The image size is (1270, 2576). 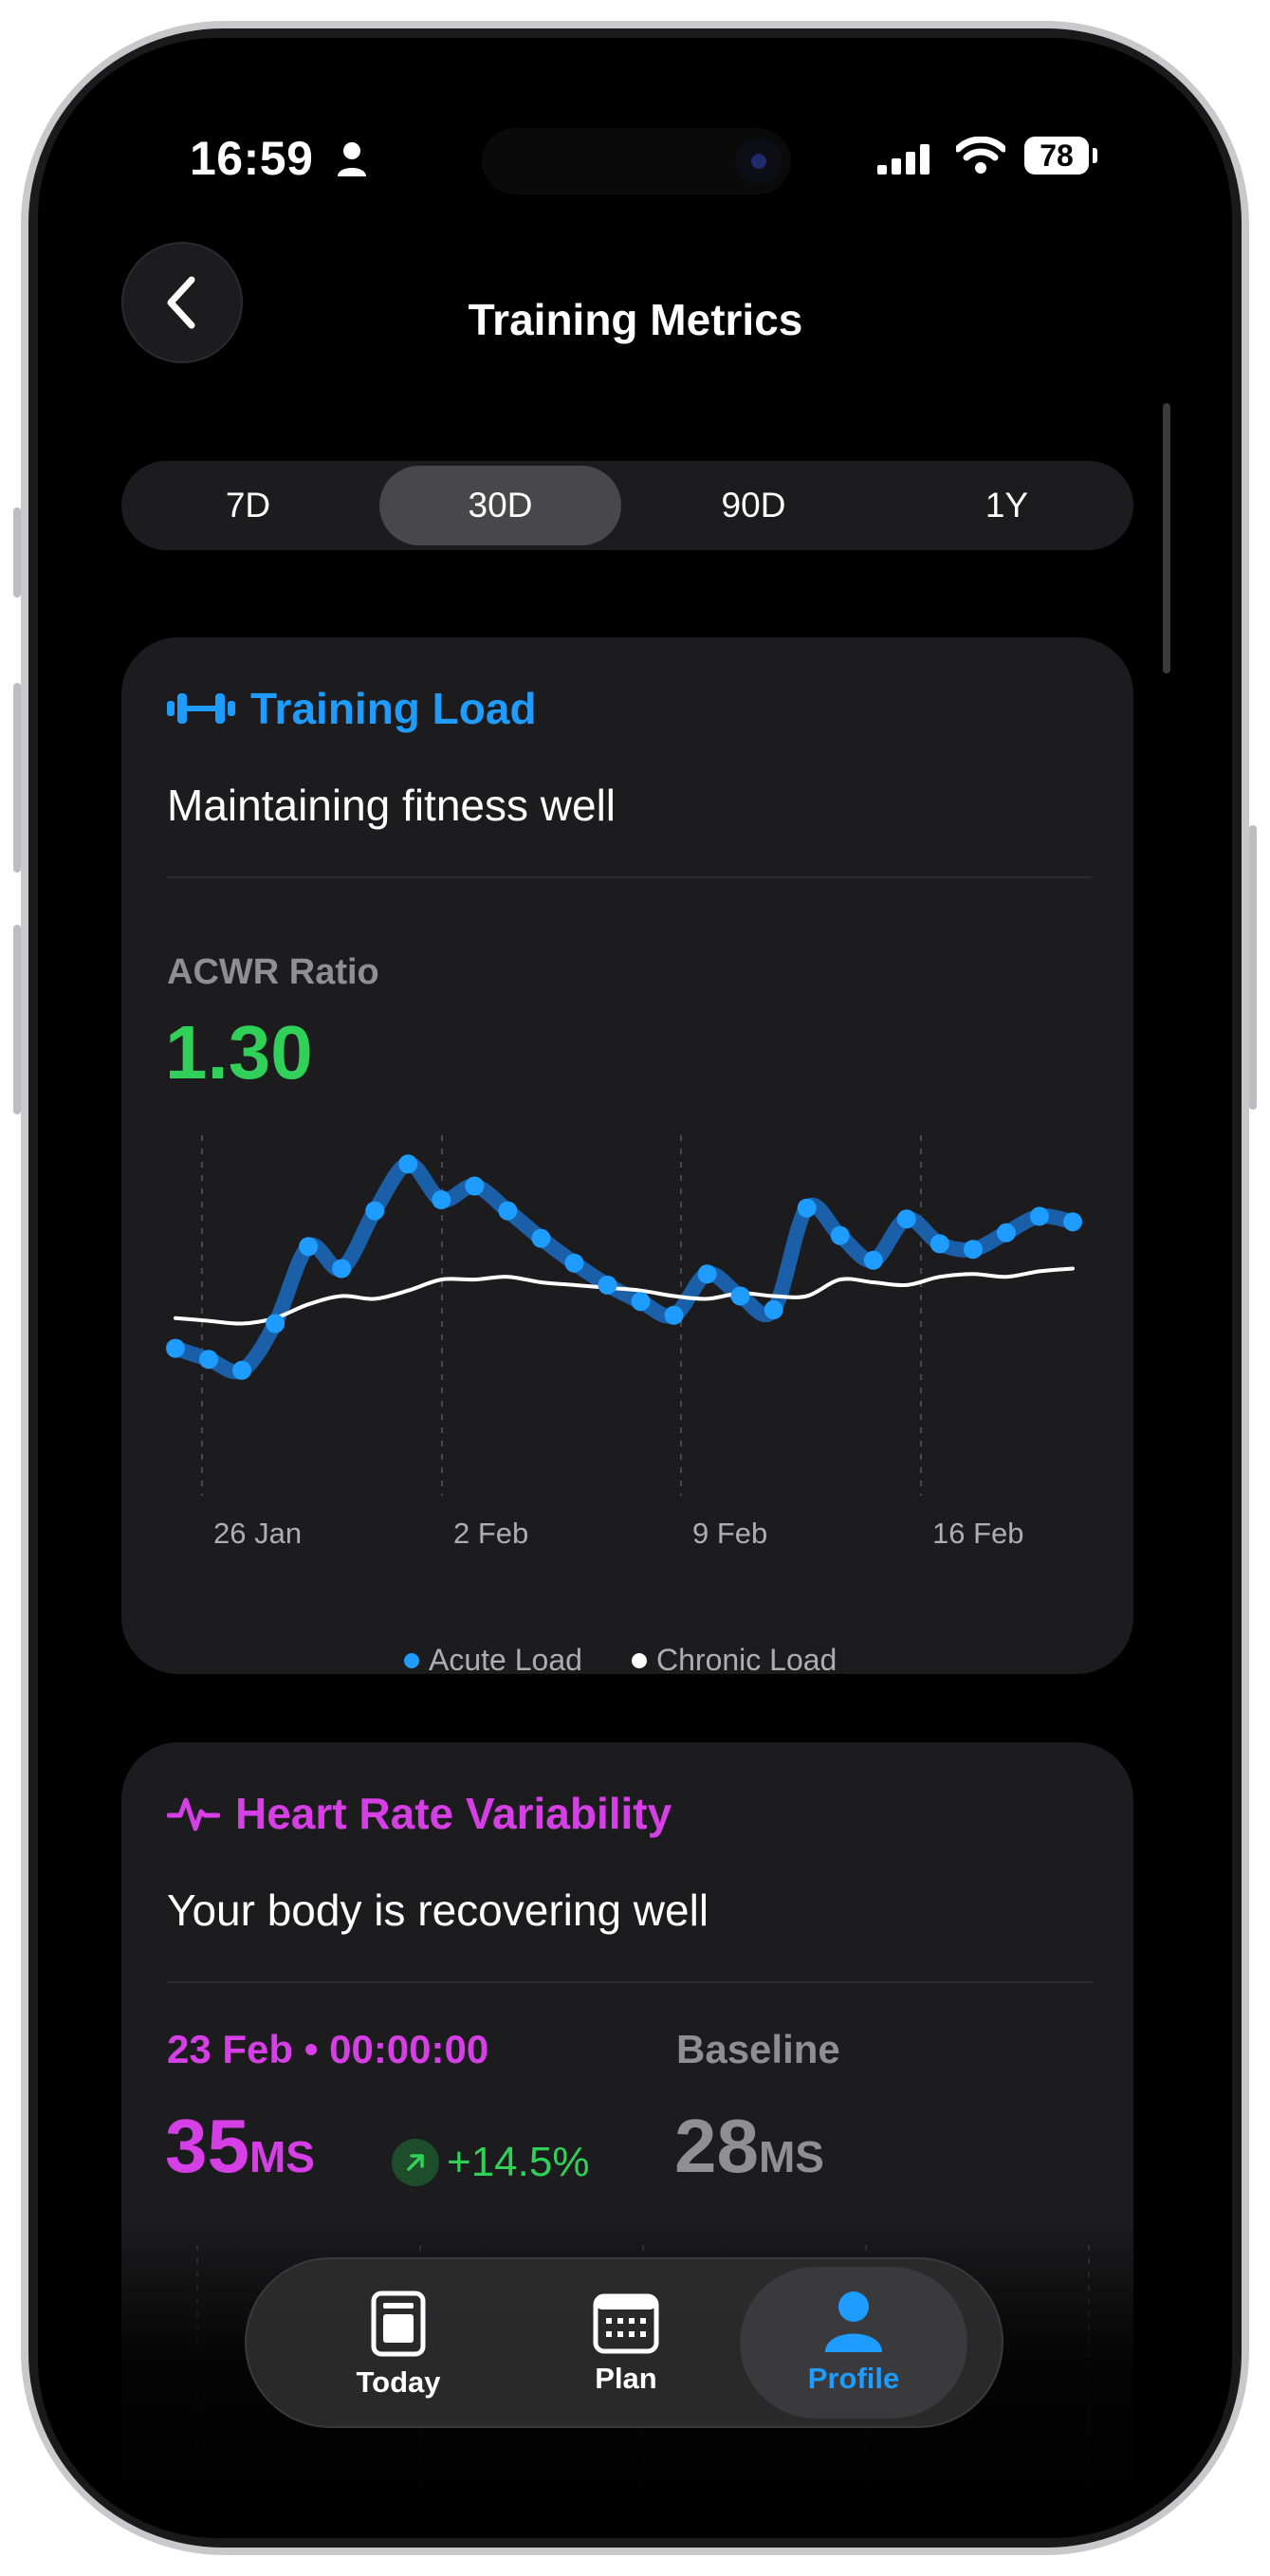 I want to click on training-load-header: Training Load, so click(x=352, y=708).